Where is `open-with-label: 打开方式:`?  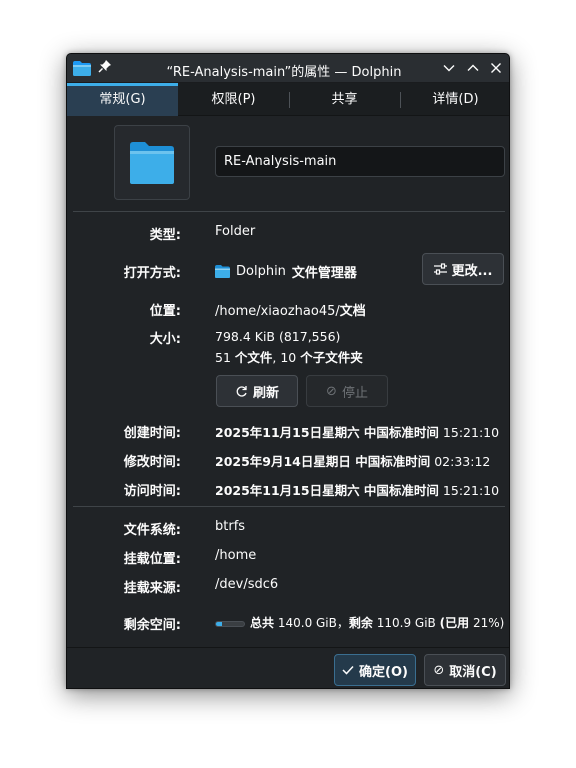
open-with-label: 打开方式: is located at coordinates (152, 273).